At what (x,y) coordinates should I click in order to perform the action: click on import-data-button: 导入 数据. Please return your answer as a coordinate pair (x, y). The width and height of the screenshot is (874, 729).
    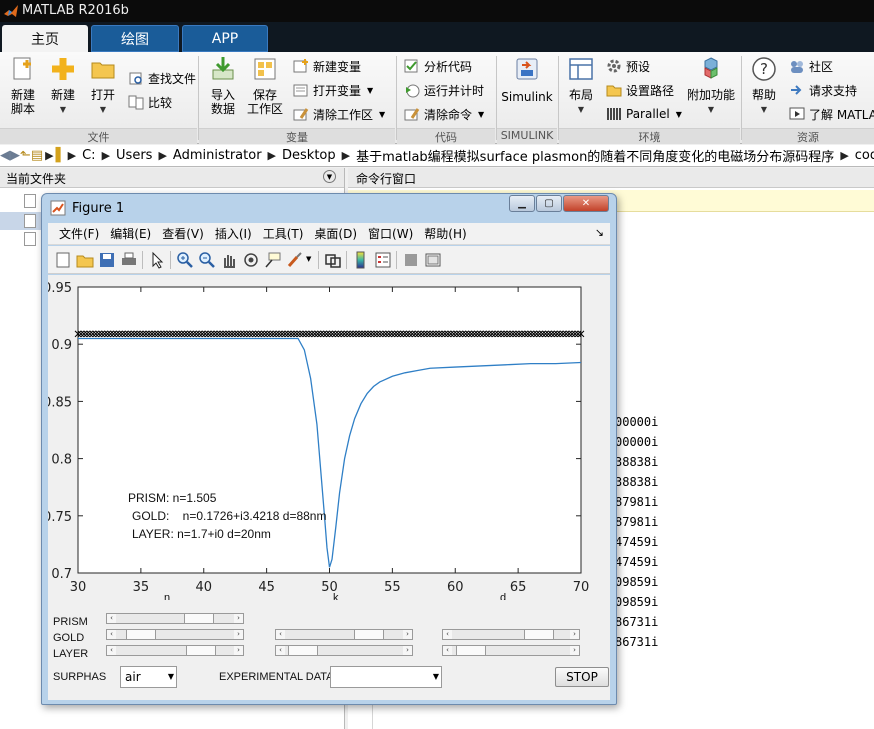
    Looking at the image, I should click on (223, 86).